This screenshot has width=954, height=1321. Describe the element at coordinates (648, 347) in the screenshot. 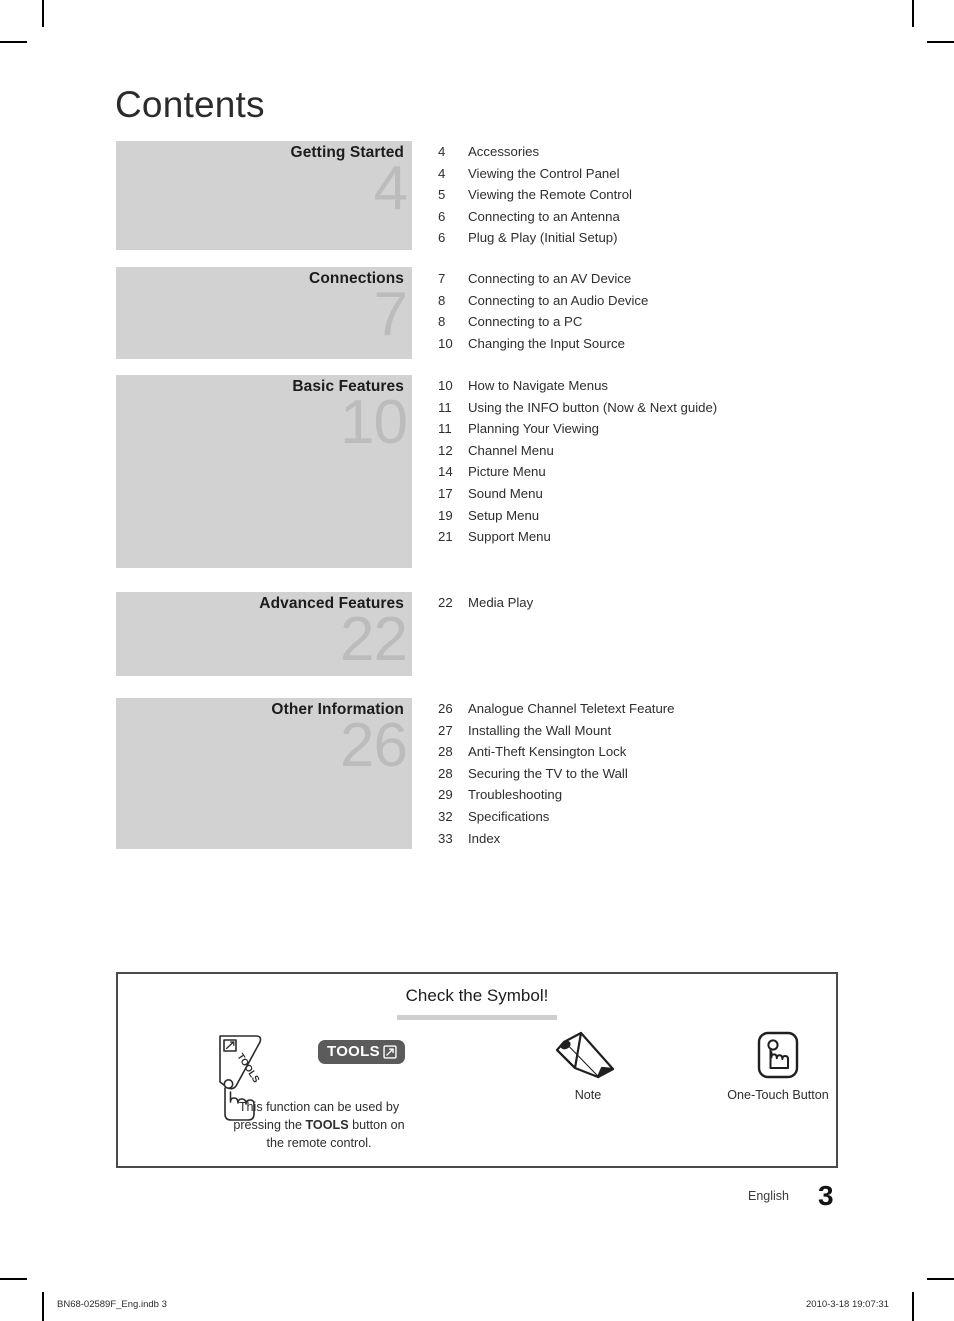

I see `toc-entry: 10 Changing the Input Source` at that location.